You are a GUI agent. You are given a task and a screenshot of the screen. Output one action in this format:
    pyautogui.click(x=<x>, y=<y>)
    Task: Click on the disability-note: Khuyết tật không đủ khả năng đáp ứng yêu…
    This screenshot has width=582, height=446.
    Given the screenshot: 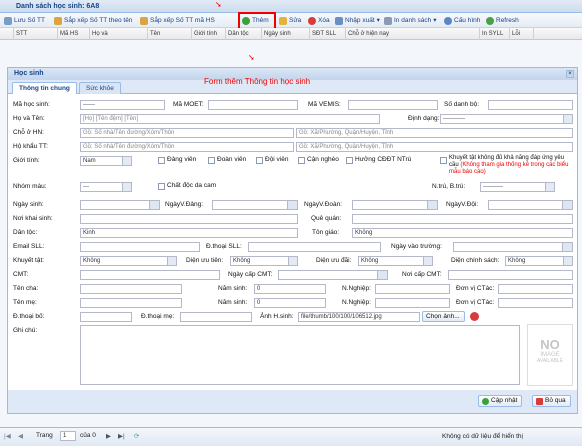 What is the action you would take?
    pyautogui.click(x=509, y=165)
    